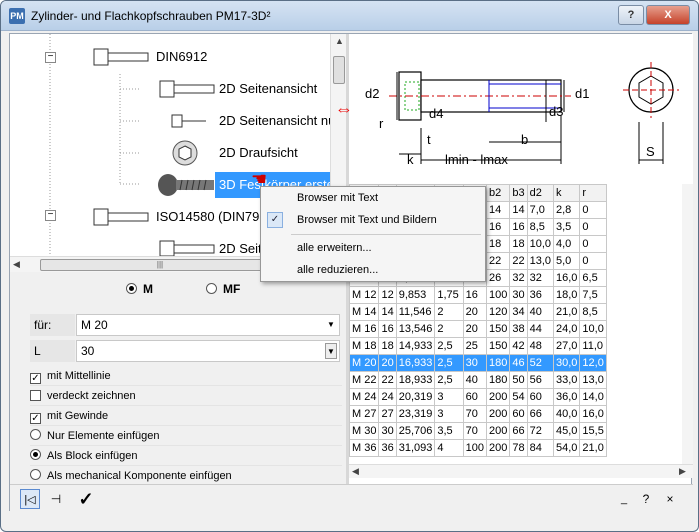  I want to click on table-cell: 1,75, so click(449, 295).